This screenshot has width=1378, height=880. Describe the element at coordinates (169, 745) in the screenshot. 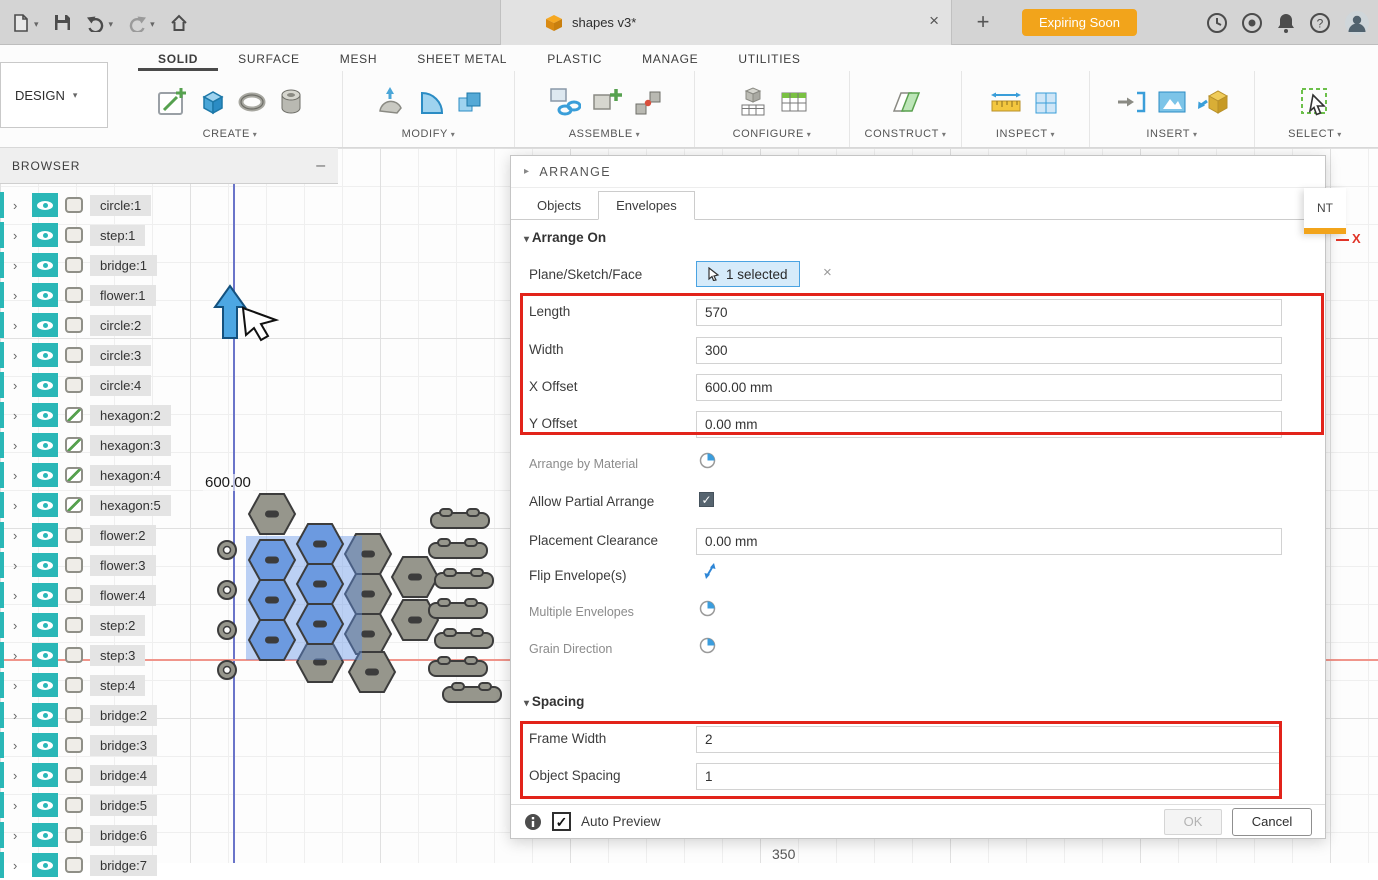

I see `browser-item: bridge:3` at that location.